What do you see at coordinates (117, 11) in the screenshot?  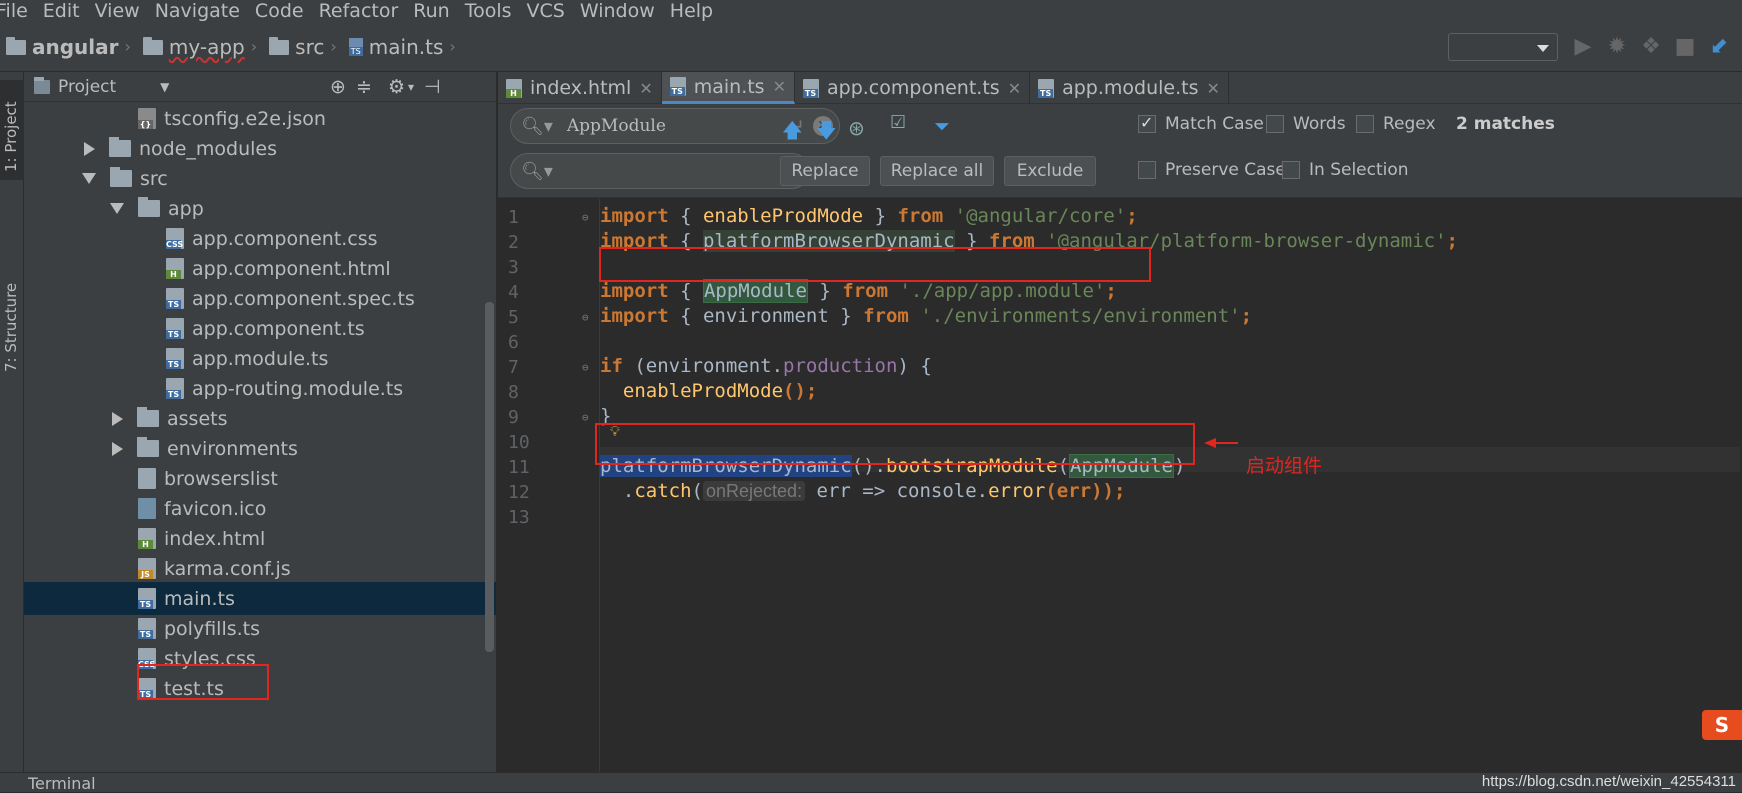 I see `menu-view: View` at bounding box center [117, 11].